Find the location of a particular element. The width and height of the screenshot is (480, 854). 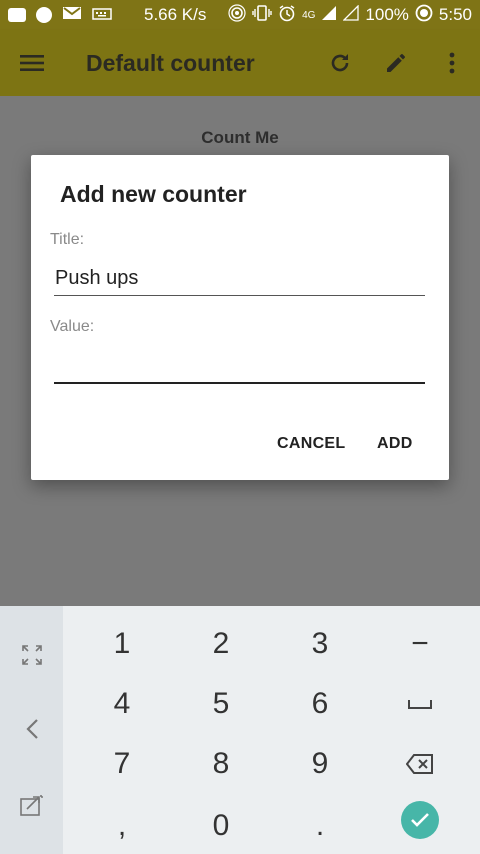

title-input is located at coordinates (239, 278).